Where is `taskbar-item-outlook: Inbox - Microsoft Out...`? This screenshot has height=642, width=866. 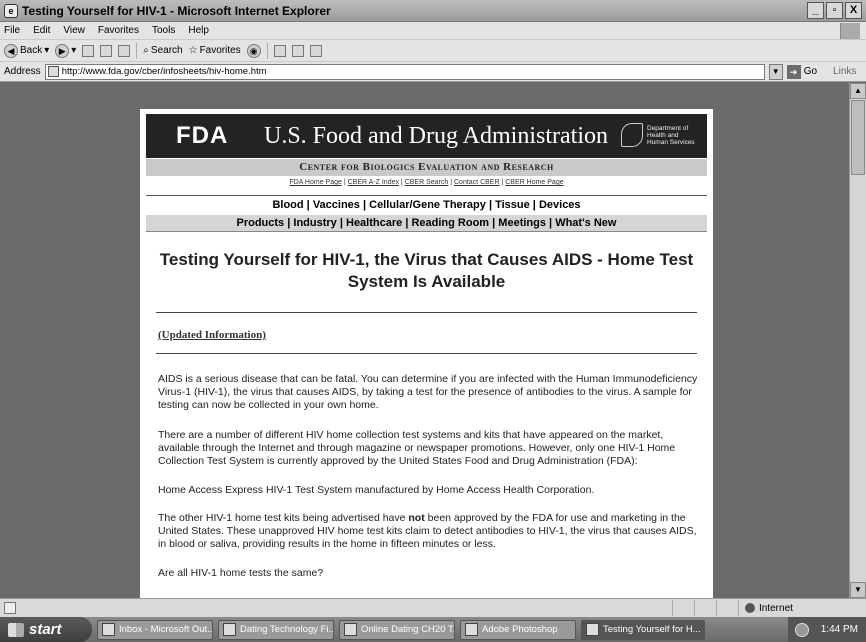
taskbar-item-outlook: Inbox - Microsoft Out... is located at coordinates (155, 629).